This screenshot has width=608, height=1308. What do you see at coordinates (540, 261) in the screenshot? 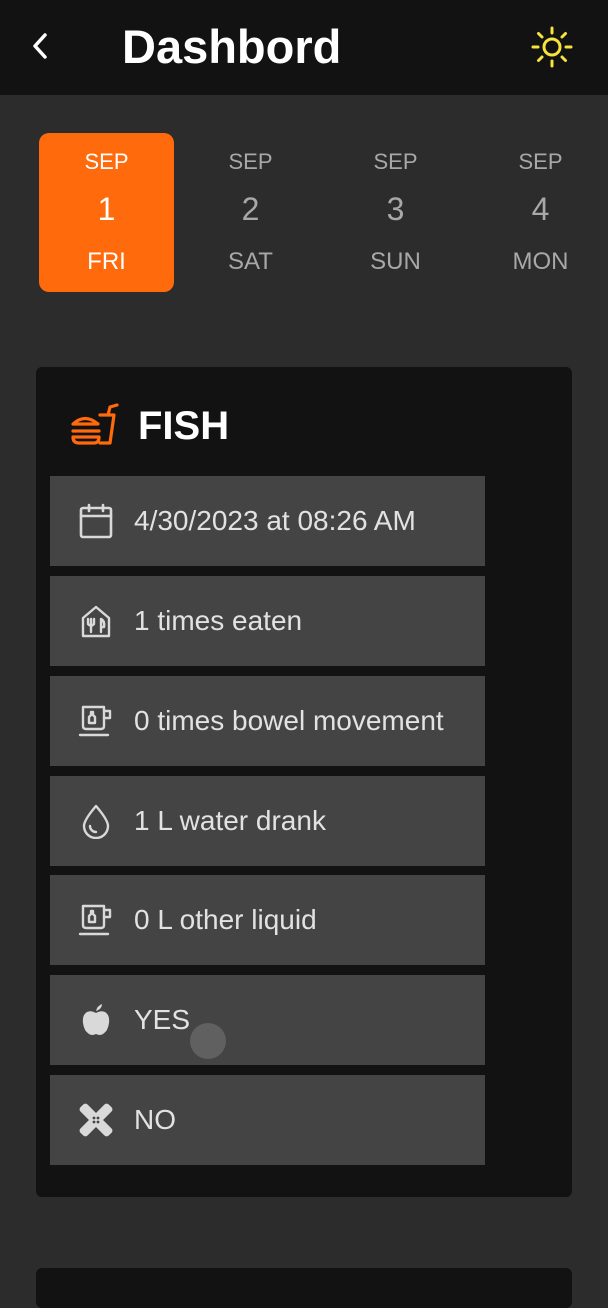
I see `date-weekday: MON` at bounding box center [540, 261].